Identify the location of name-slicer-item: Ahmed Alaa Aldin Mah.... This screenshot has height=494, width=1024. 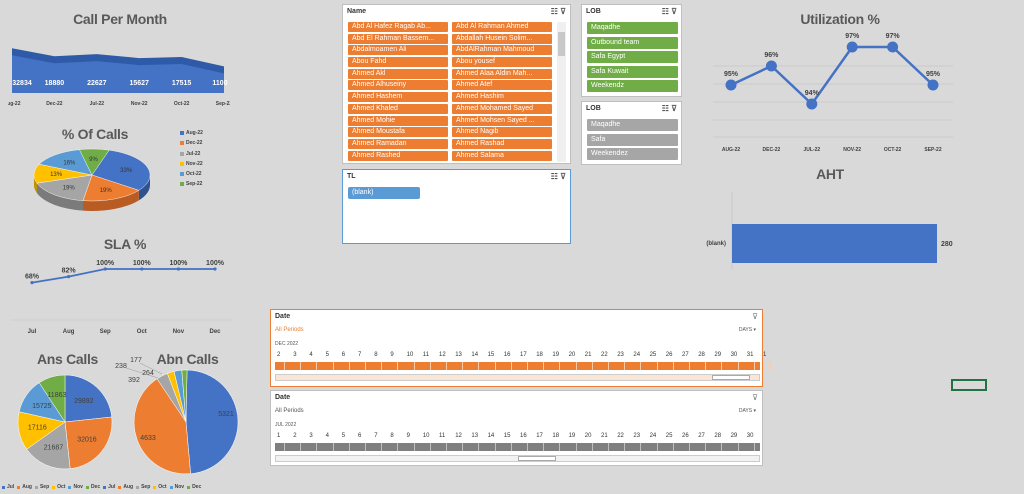
(502, 73).